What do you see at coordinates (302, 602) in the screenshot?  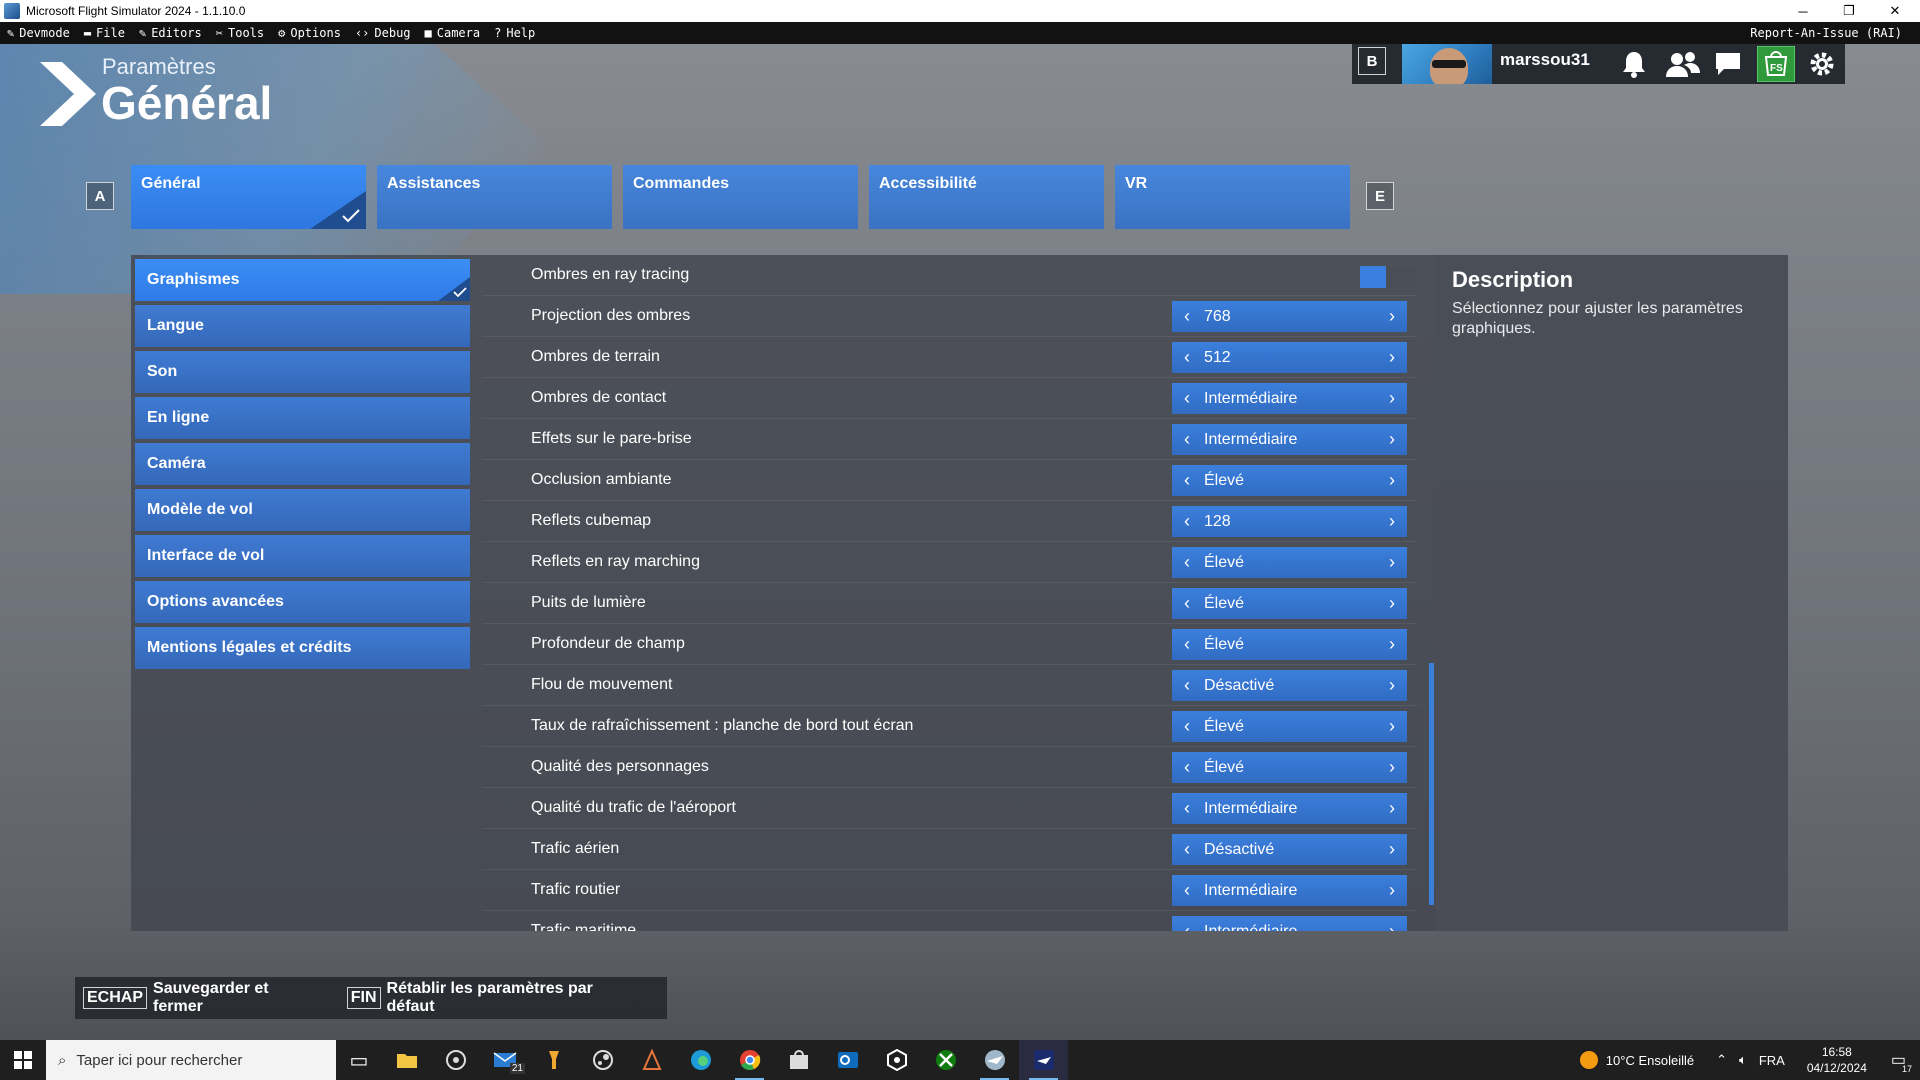 I see `sidebar-item-options-avancees: Options avancées` at bounding box center [302, 602].